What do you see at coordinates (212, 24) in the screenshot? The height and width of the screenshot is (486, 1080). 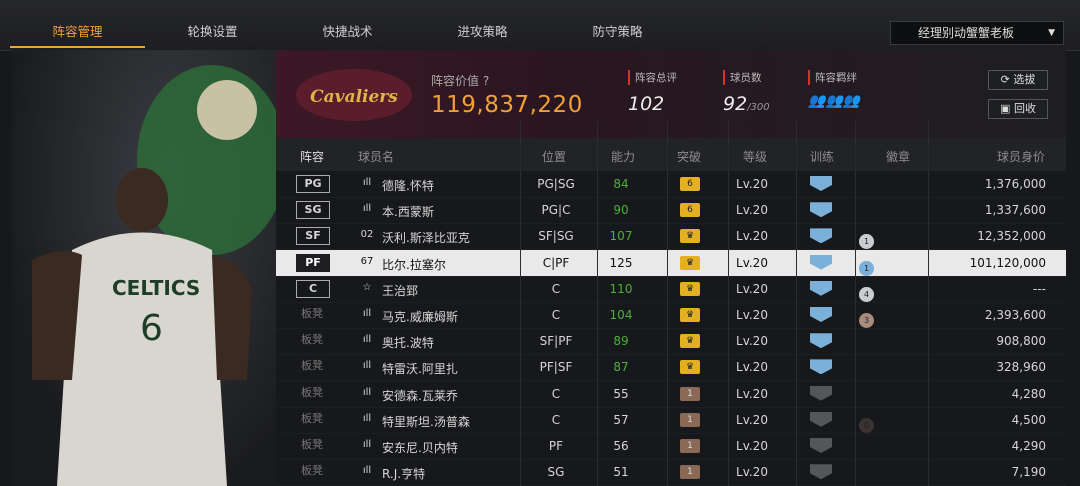 I see `tab-rotation: 轮换设置` at bounding box center [212, 24].